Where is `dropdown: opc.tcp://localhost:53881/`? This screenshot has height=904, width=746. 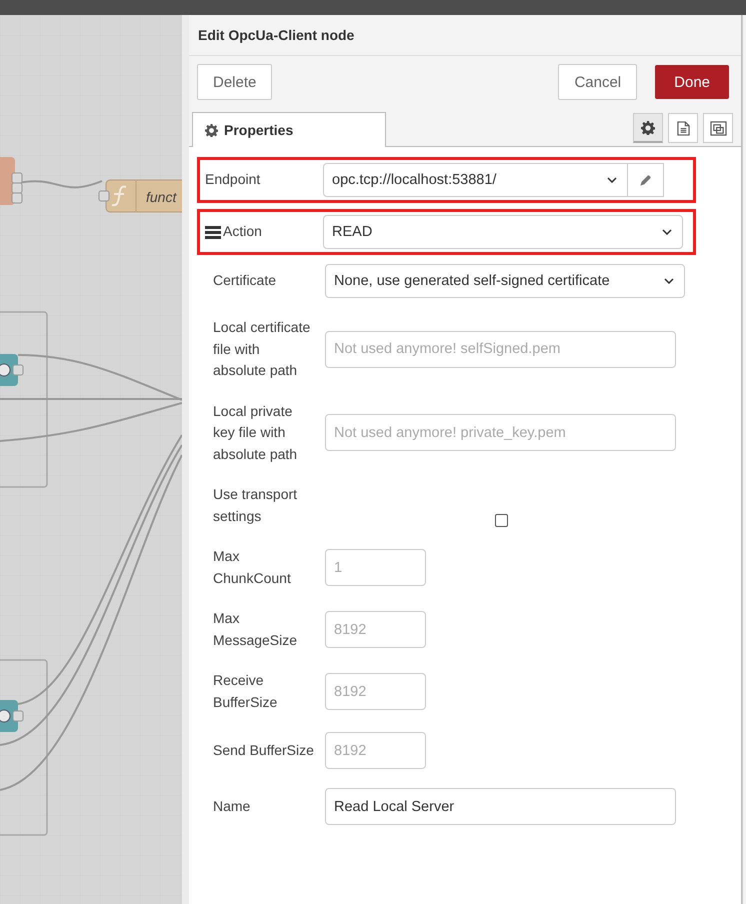 dropdown: opc.tcp://localhost:53881/ is located at coordinates (475, 180).